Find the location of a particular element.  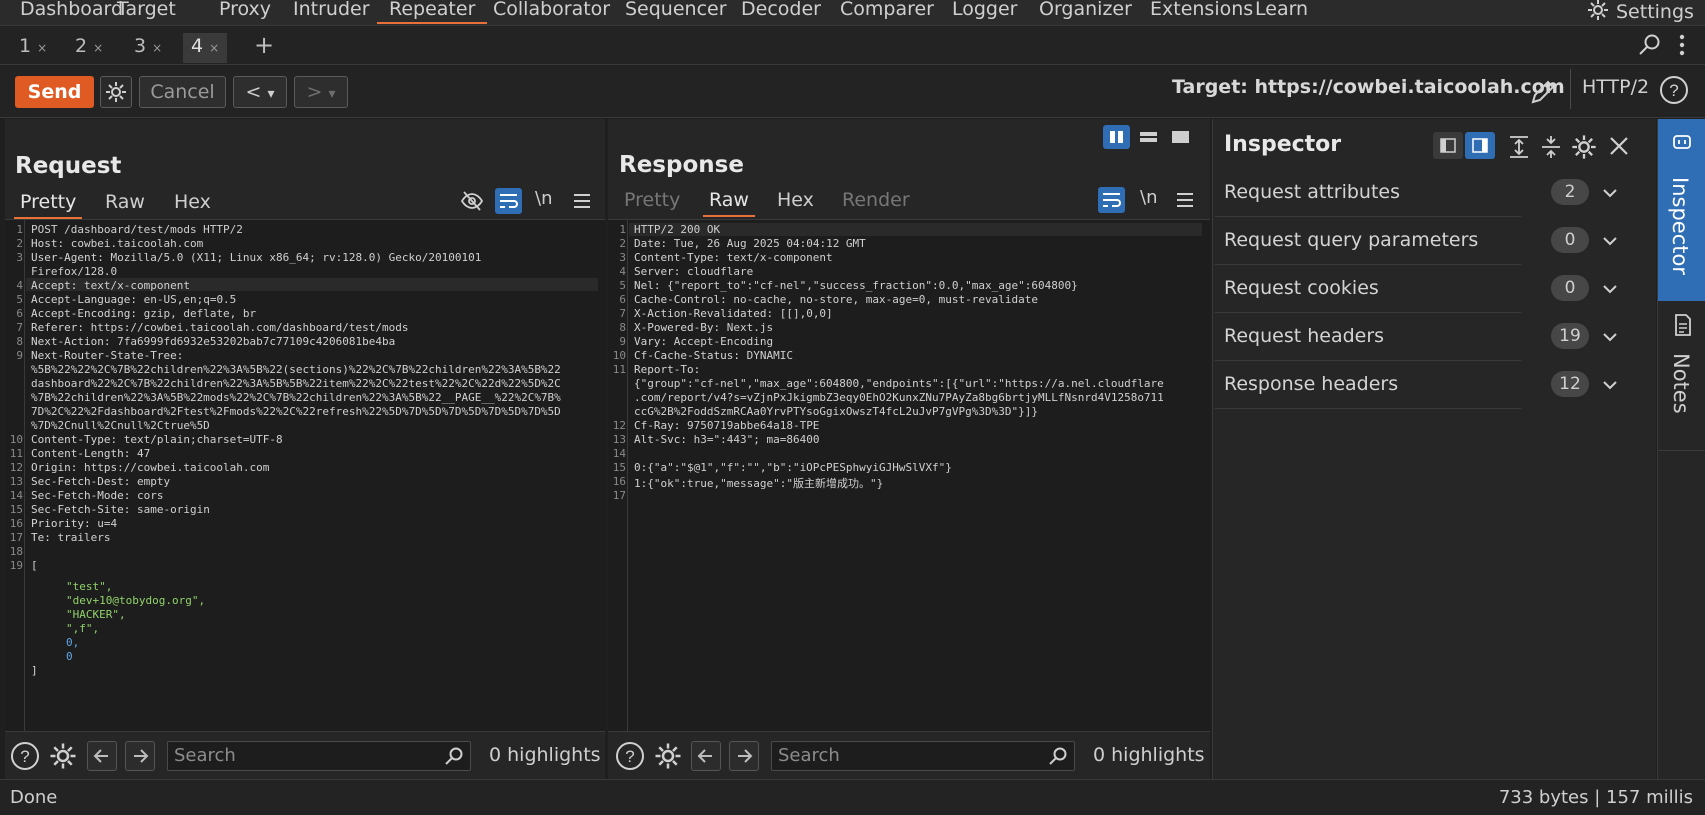

header-value: [[],0,0] is located at coordinates (803, 313).